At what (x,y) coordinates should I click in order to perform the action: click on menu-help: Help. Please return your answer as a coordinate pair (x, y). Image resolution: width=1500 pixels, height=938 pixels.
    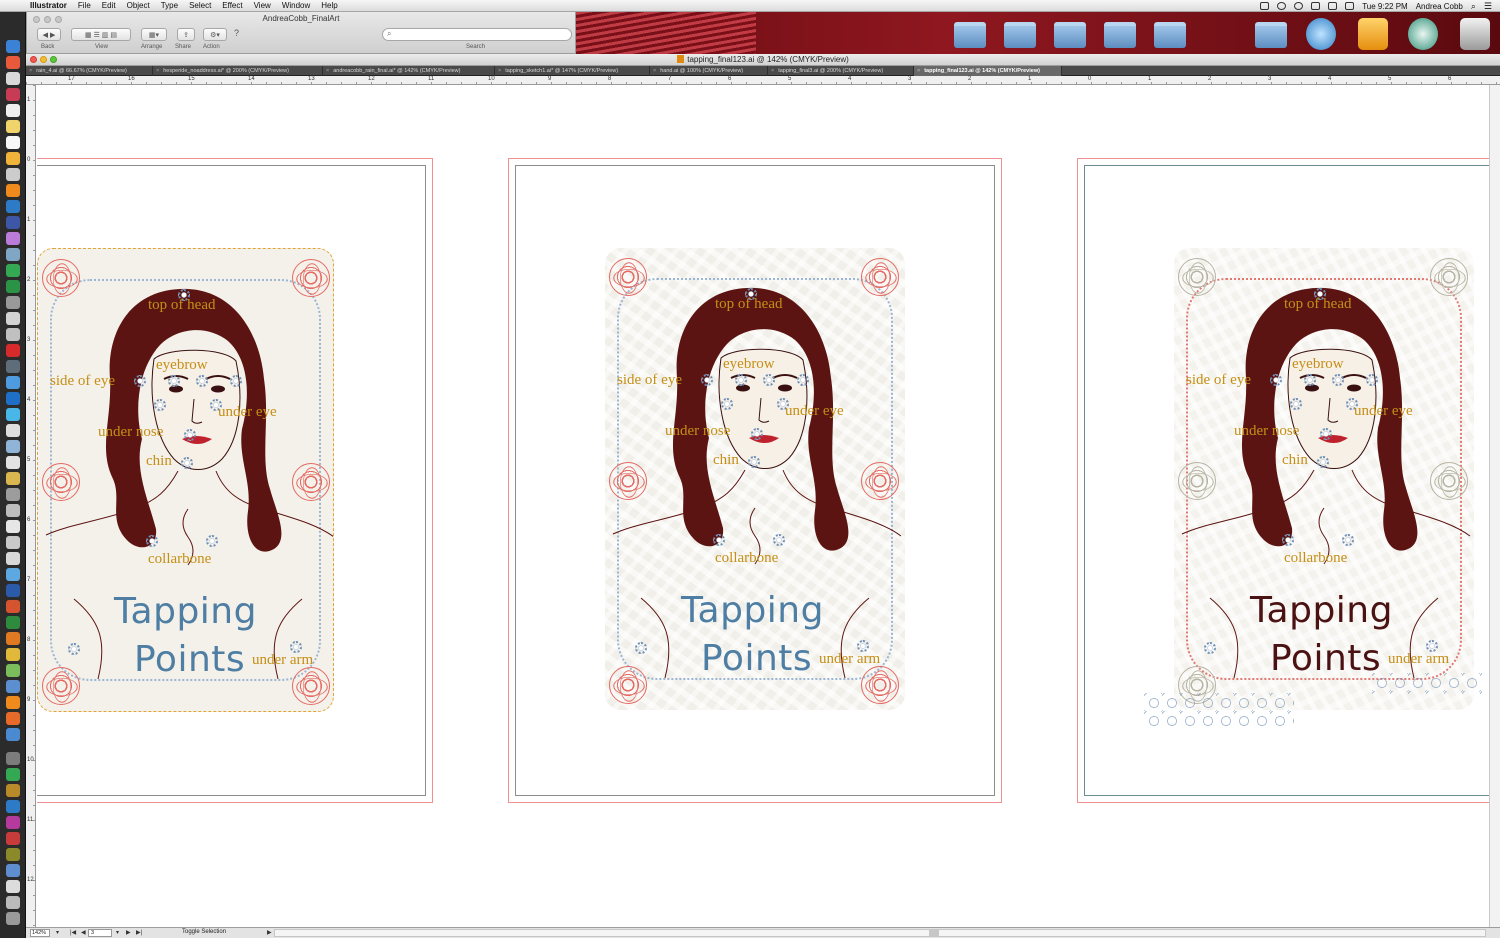
    Looking at the image, I should click on (329, 5).